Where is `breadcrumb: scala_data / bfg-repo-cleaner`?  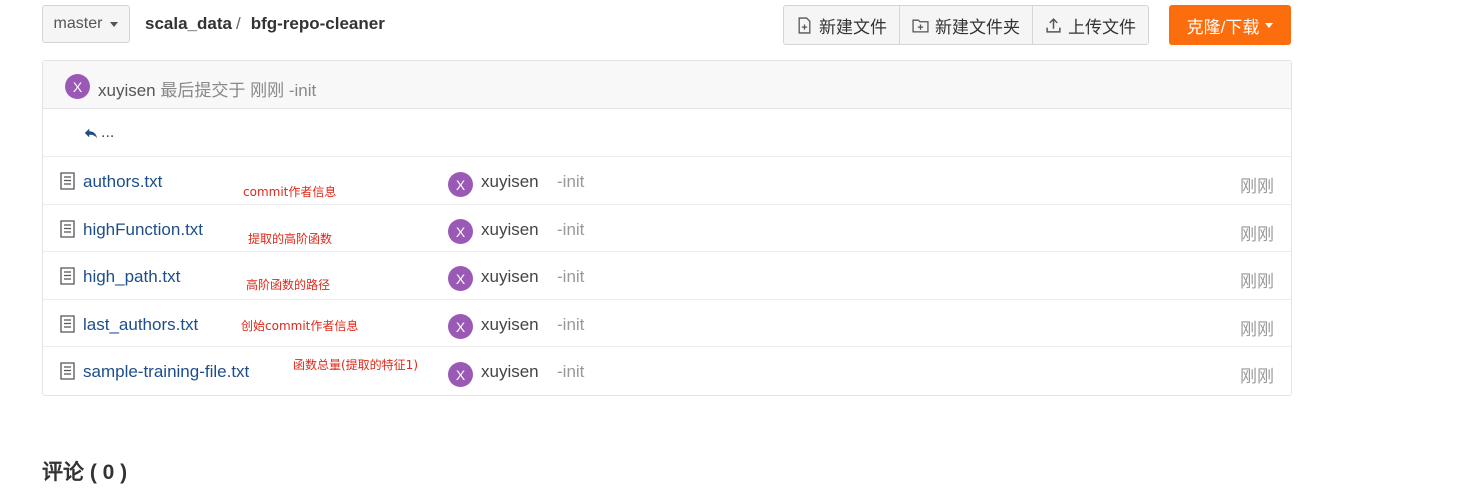 breadcrumb: scala_data / bfg-repo-cleaner is located at coordinates (265, 24).